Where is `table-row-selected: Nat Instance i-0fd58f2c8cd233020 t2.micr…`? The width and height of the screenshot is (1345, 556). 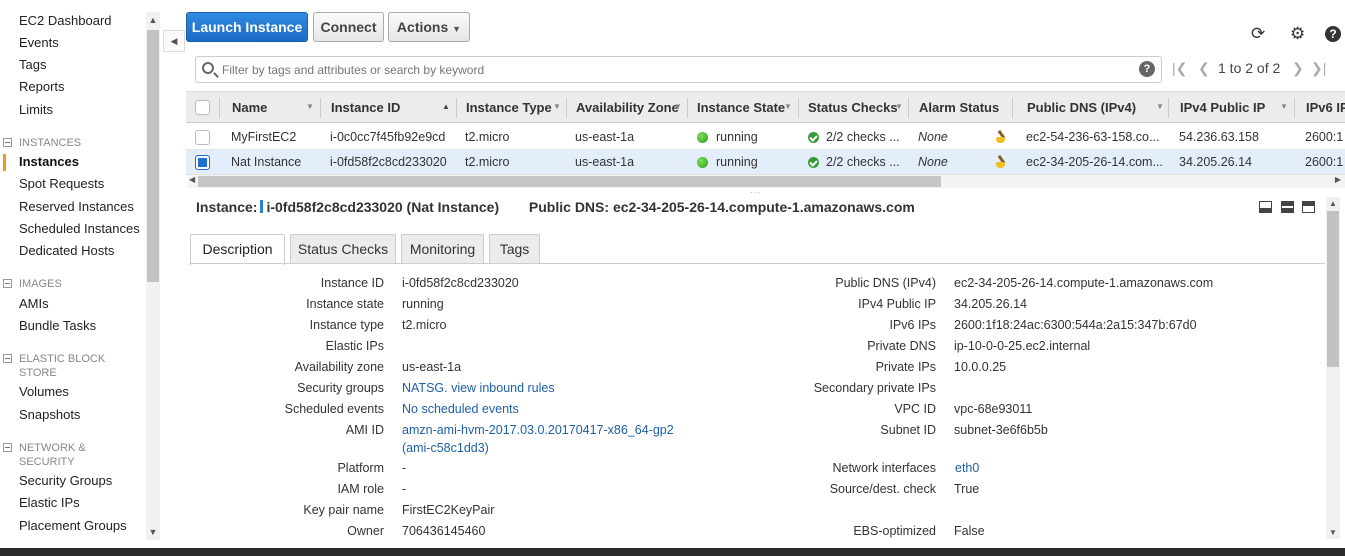
table-row-selected: Nat Instance i-0fd58f2c8cd233020 t2.micr… is located at coordinates (765, 162).